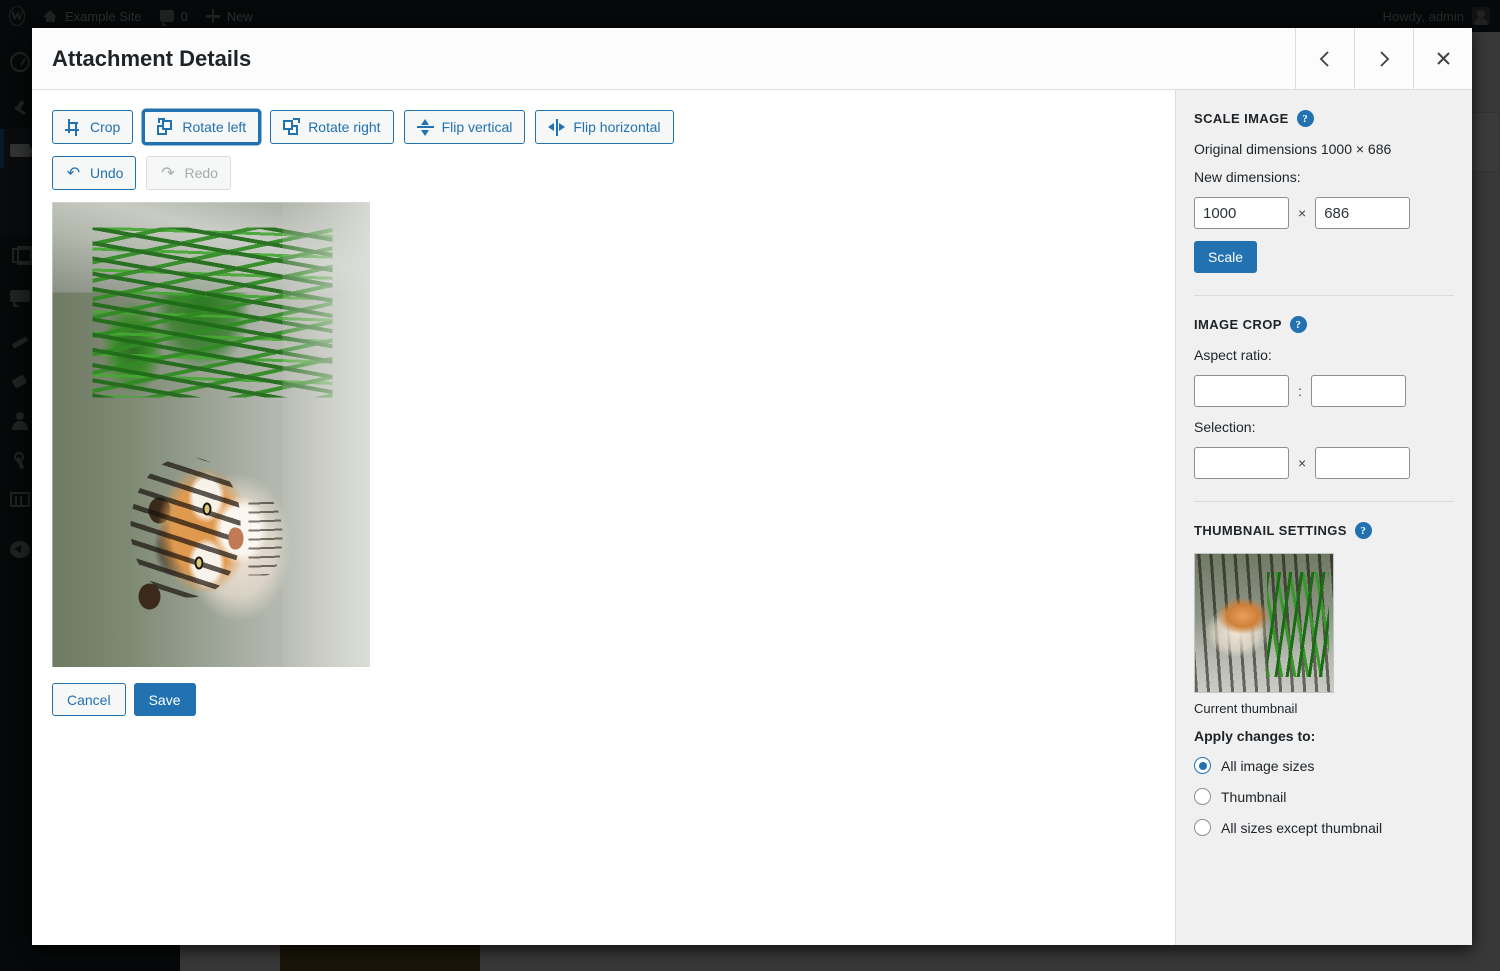 This screenshot has width=1500, height=971. I want to click on photo-tiger-stripes, so click(185, 527).